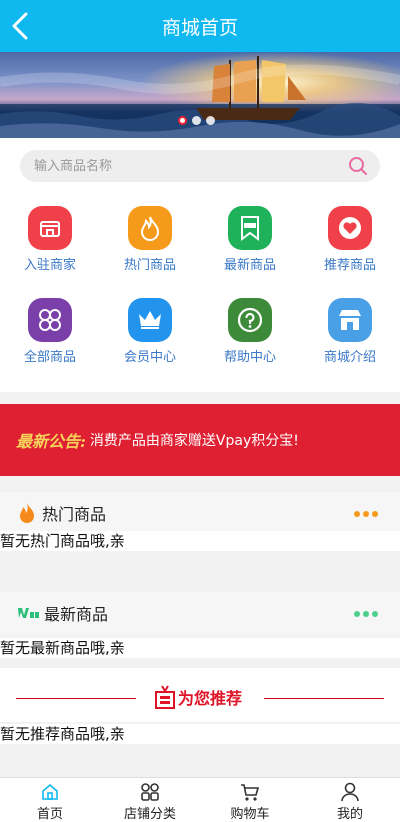  I want to click on page-title: 商城首页, so click(199, 27).